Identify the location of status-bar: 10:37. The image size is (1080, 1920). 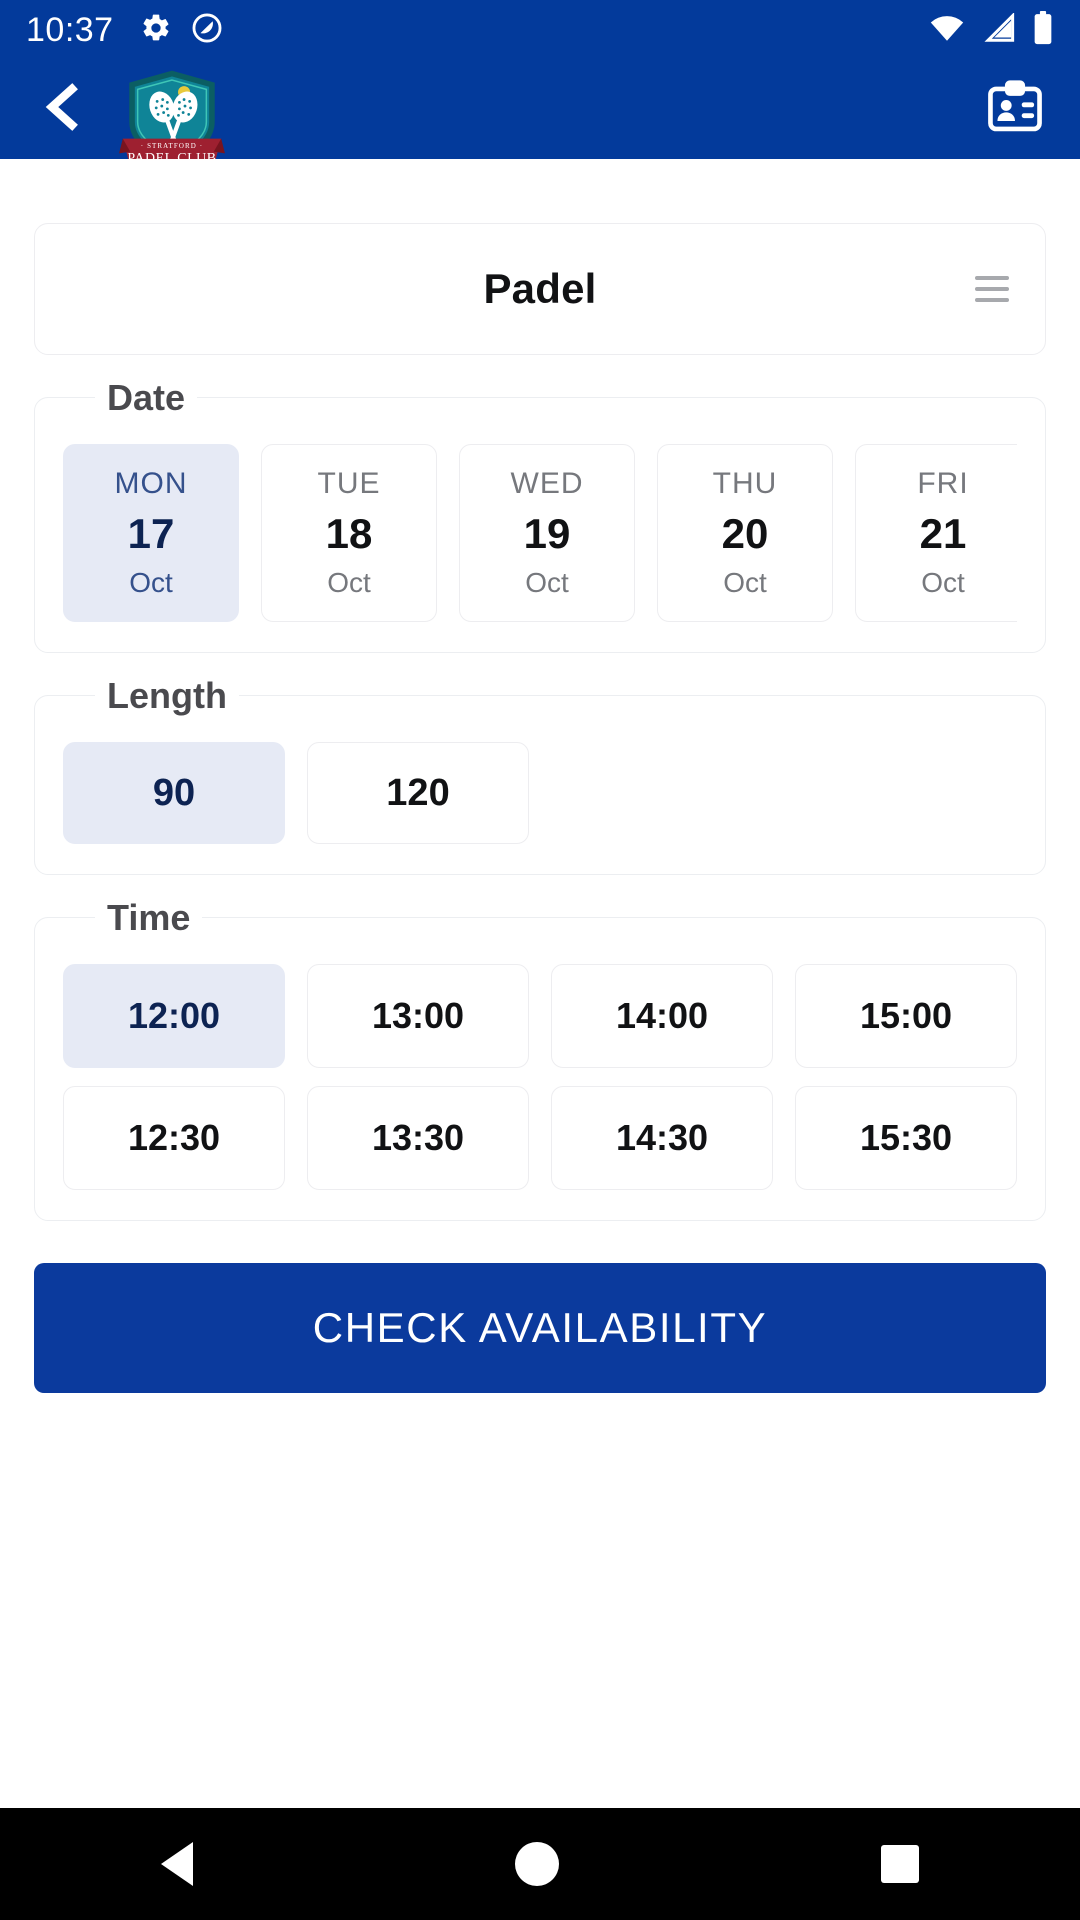
(540, 30).